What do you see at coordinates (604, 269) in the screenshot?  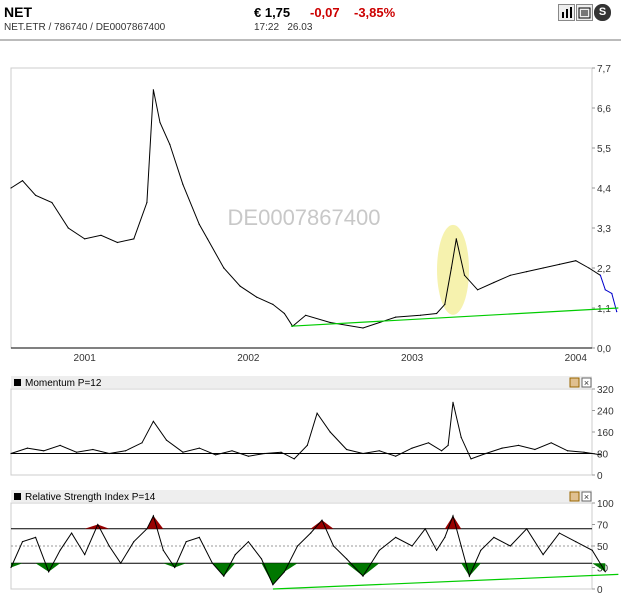 I see `price-y-tick-label: 2,2` at bounding box center [604, 269].